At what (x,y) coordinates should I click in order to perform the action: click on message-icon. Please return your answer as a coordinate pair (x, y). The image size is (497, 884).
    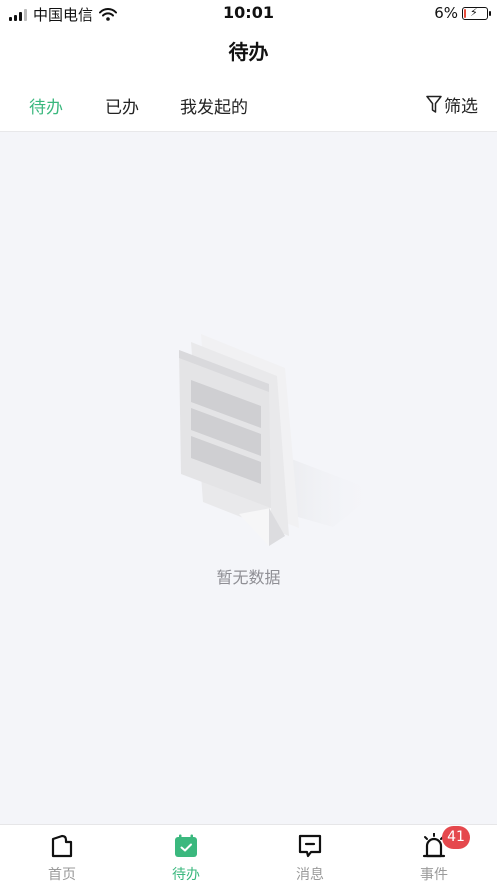
    Looking at the image, I should click on (310, 846).